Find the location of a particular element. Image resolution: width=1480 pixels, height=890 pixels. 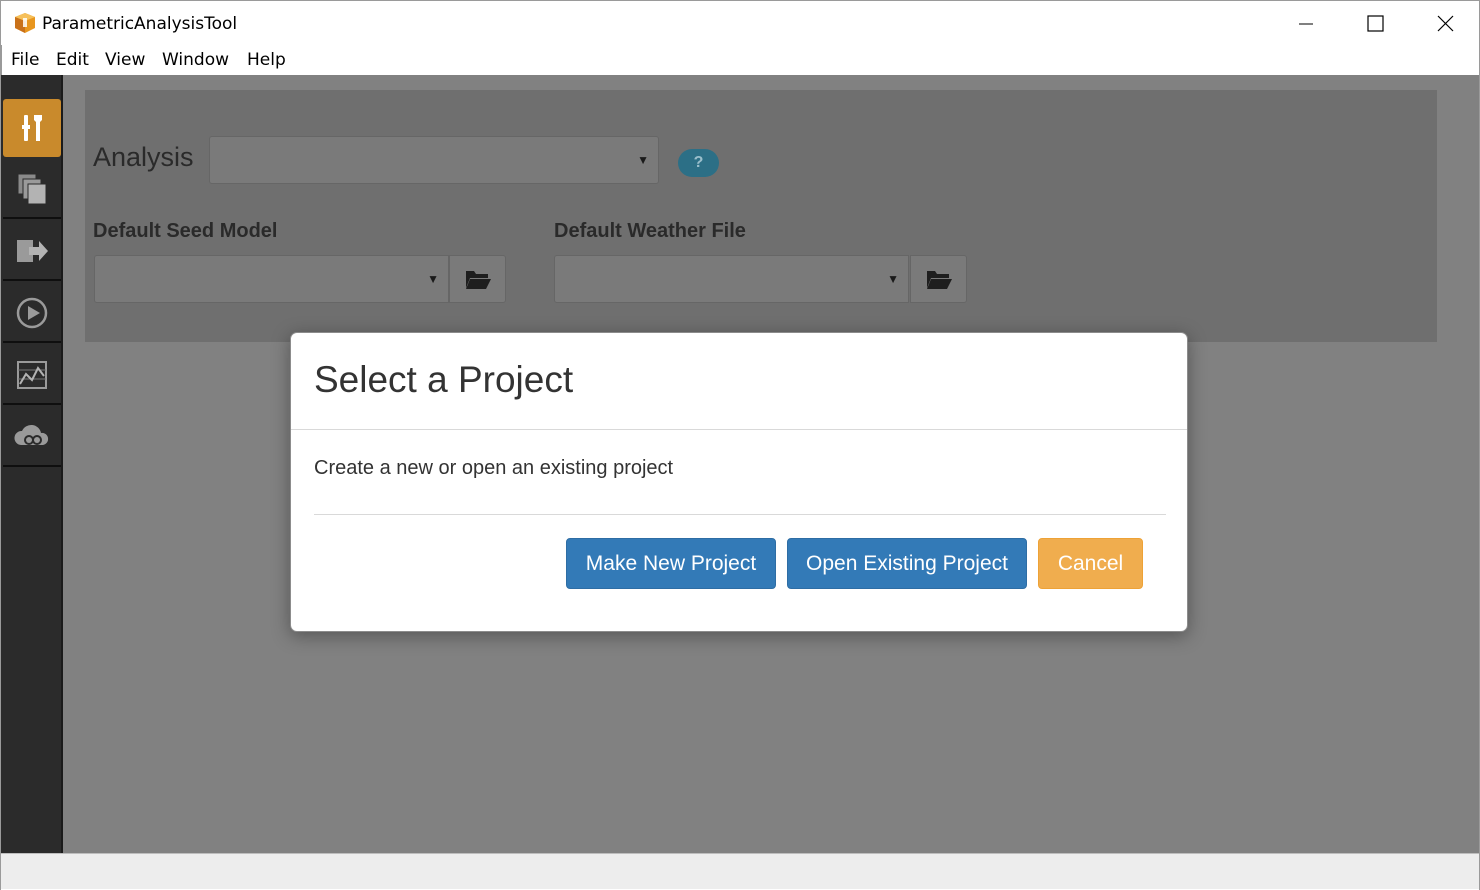

sidebar-item-design-alternatives is located at coordinates (32, 190).